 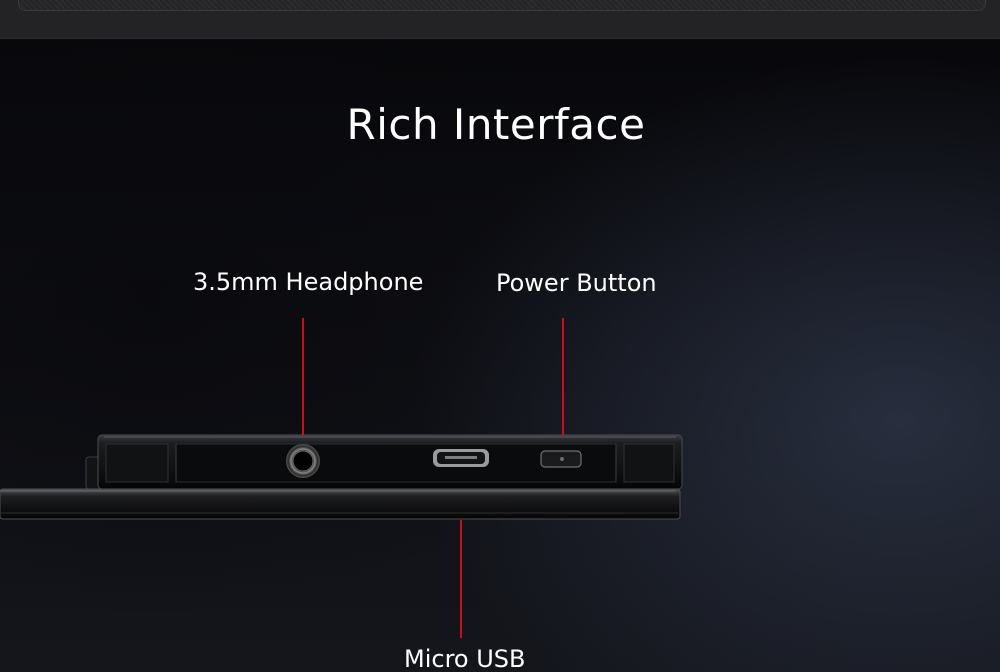 What do you see at coordinates (576, 283) in the screenshot?
I see `power-button-callout-label: Power Button` at bounding box center [576, 283].